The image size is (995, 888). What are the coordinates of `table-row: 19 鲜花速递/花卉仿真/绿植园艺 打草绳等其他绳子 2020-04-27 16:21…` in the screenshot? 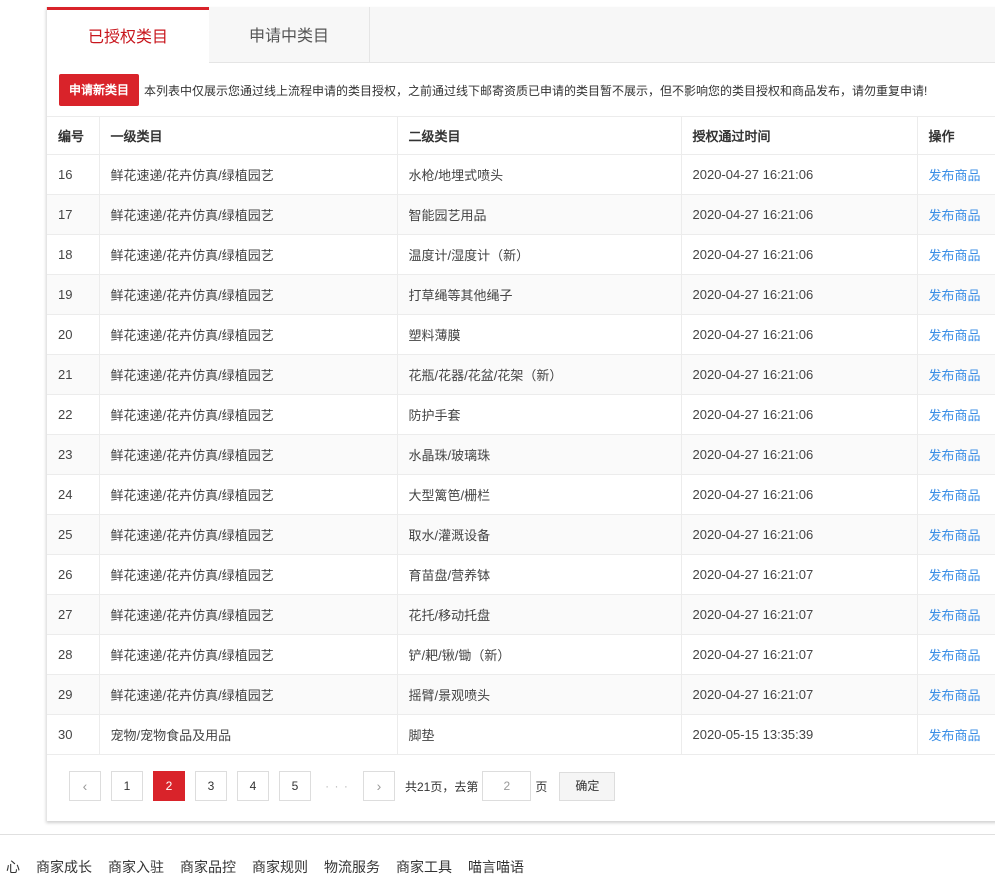 It's located at (521, 294).